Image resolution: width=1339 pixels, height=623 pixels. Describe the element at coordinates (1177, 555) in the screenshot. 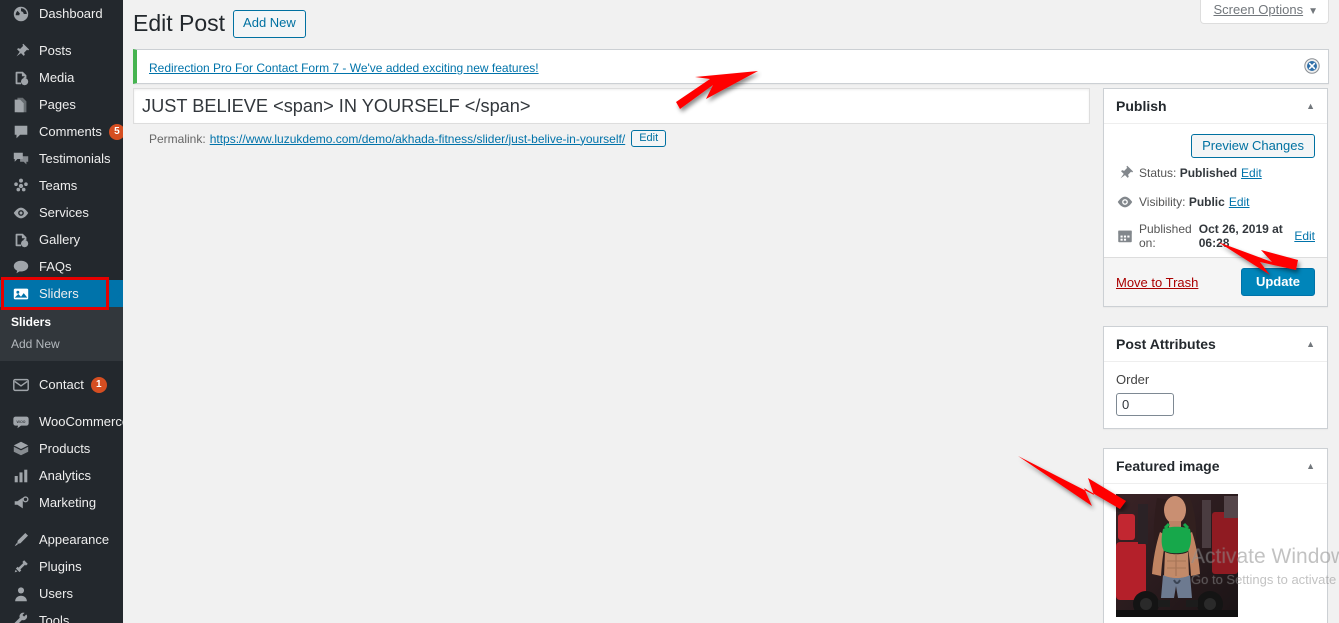

I see `featured-image-thumbnail` at that location.